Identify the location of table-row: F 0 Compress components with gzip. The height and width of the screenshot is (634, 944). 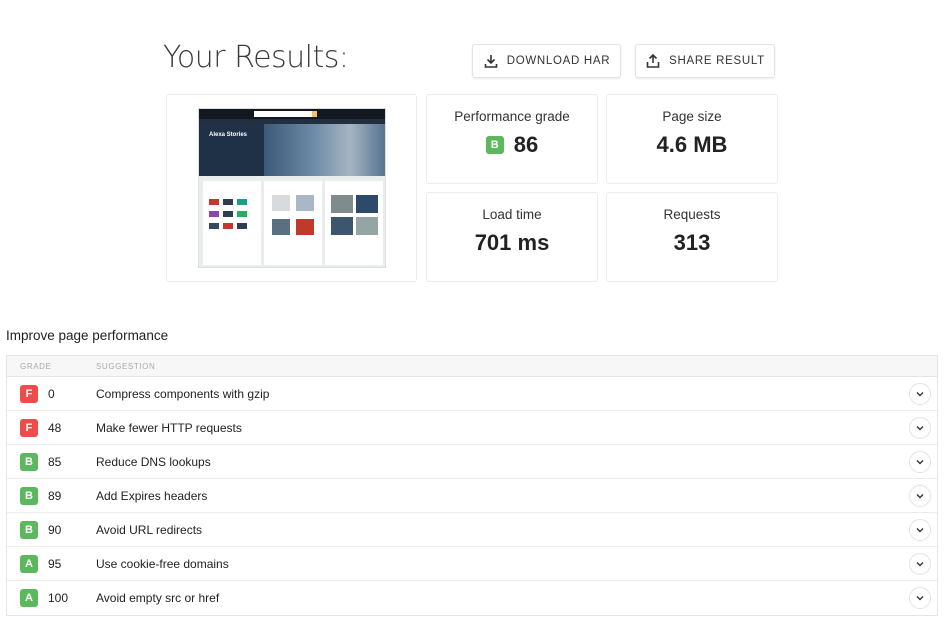
(472, 394).